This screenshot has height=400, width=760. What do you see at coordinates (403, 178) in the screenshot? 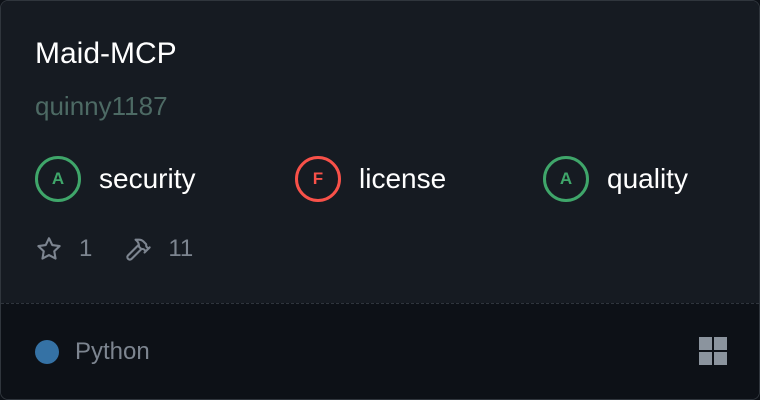
I see `license-grade-label: license` at bounding box center [403, 178].